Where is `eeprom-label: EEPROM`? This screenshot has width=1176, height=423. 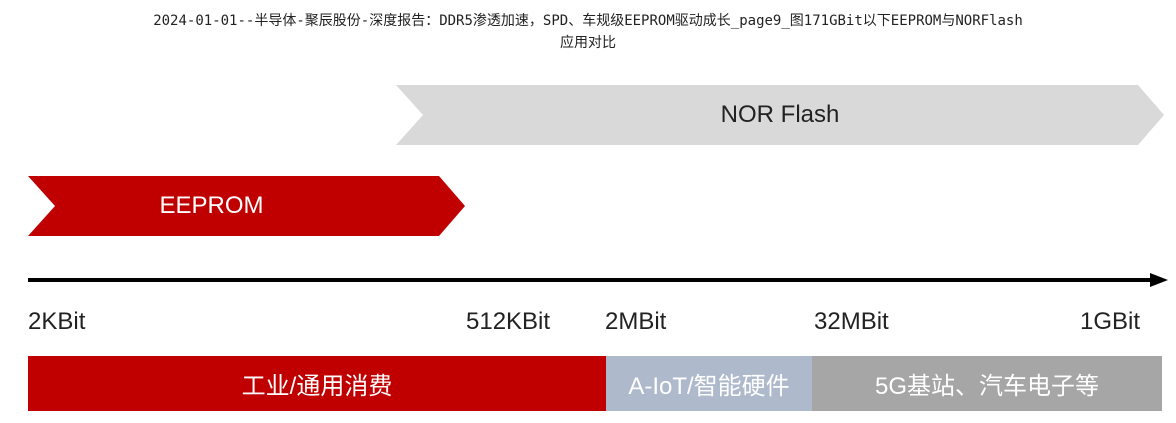 eeprom-label: EEPROM is located at coordinates (211, 205).